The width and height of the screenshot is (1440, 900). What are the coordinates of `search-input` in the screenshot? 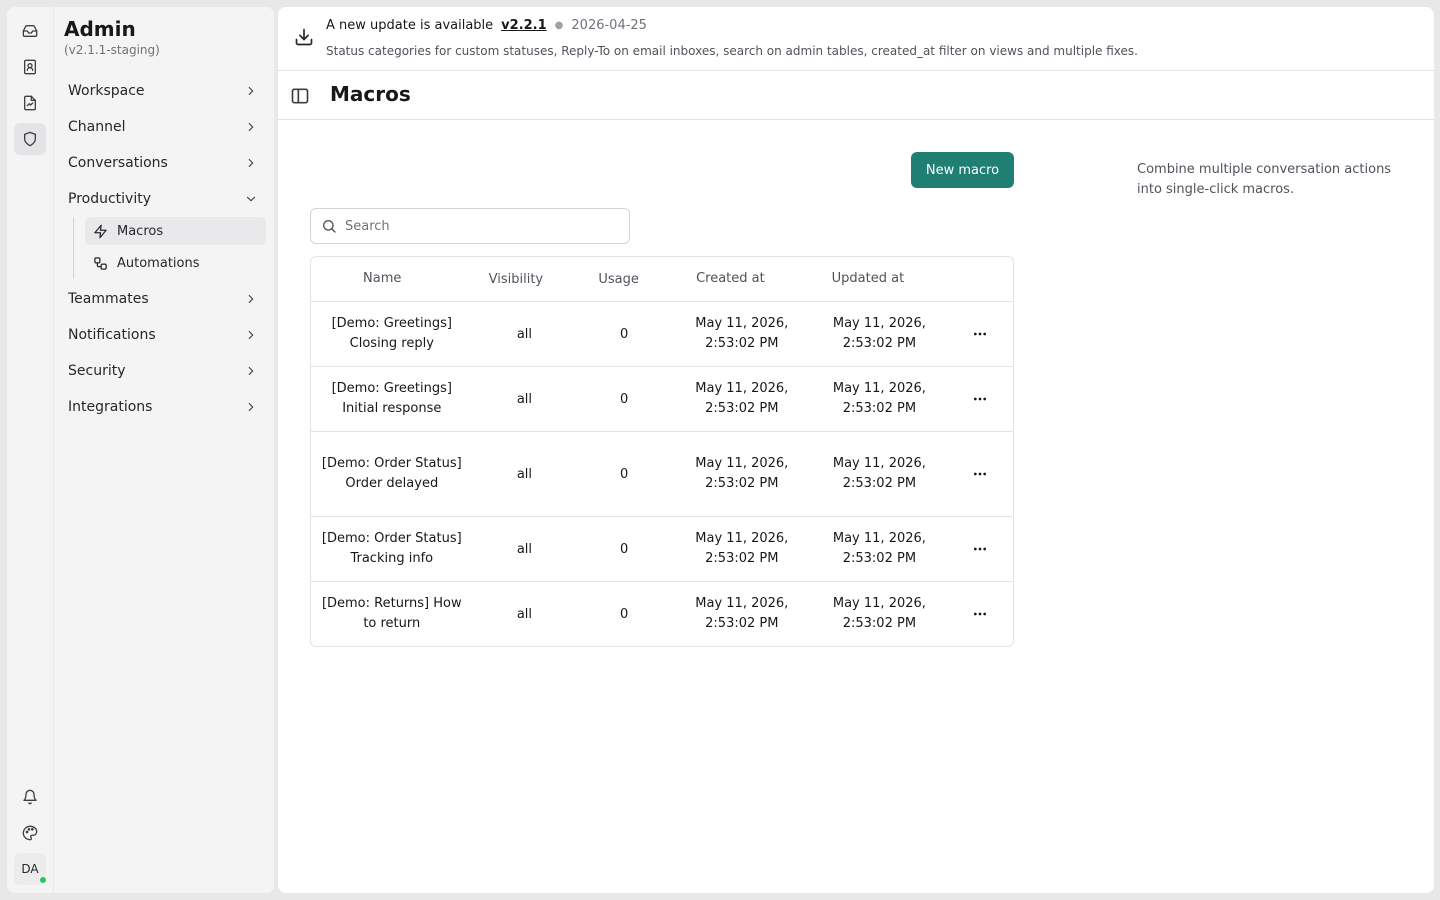 It's located at (480, 226).